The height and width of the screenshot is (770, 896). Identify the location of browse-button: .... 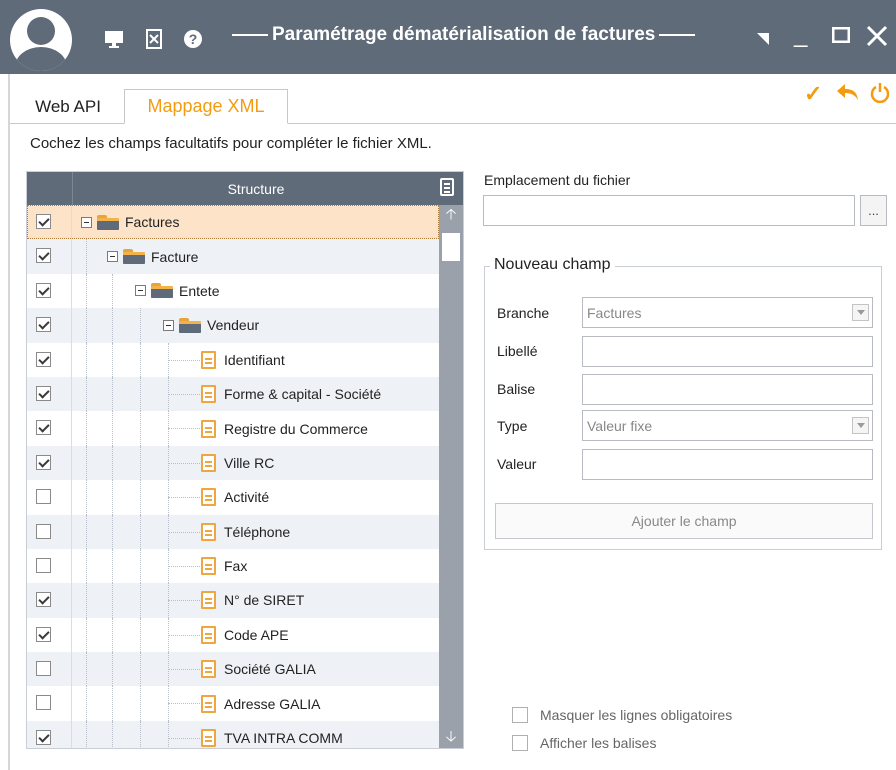
(873, 210).